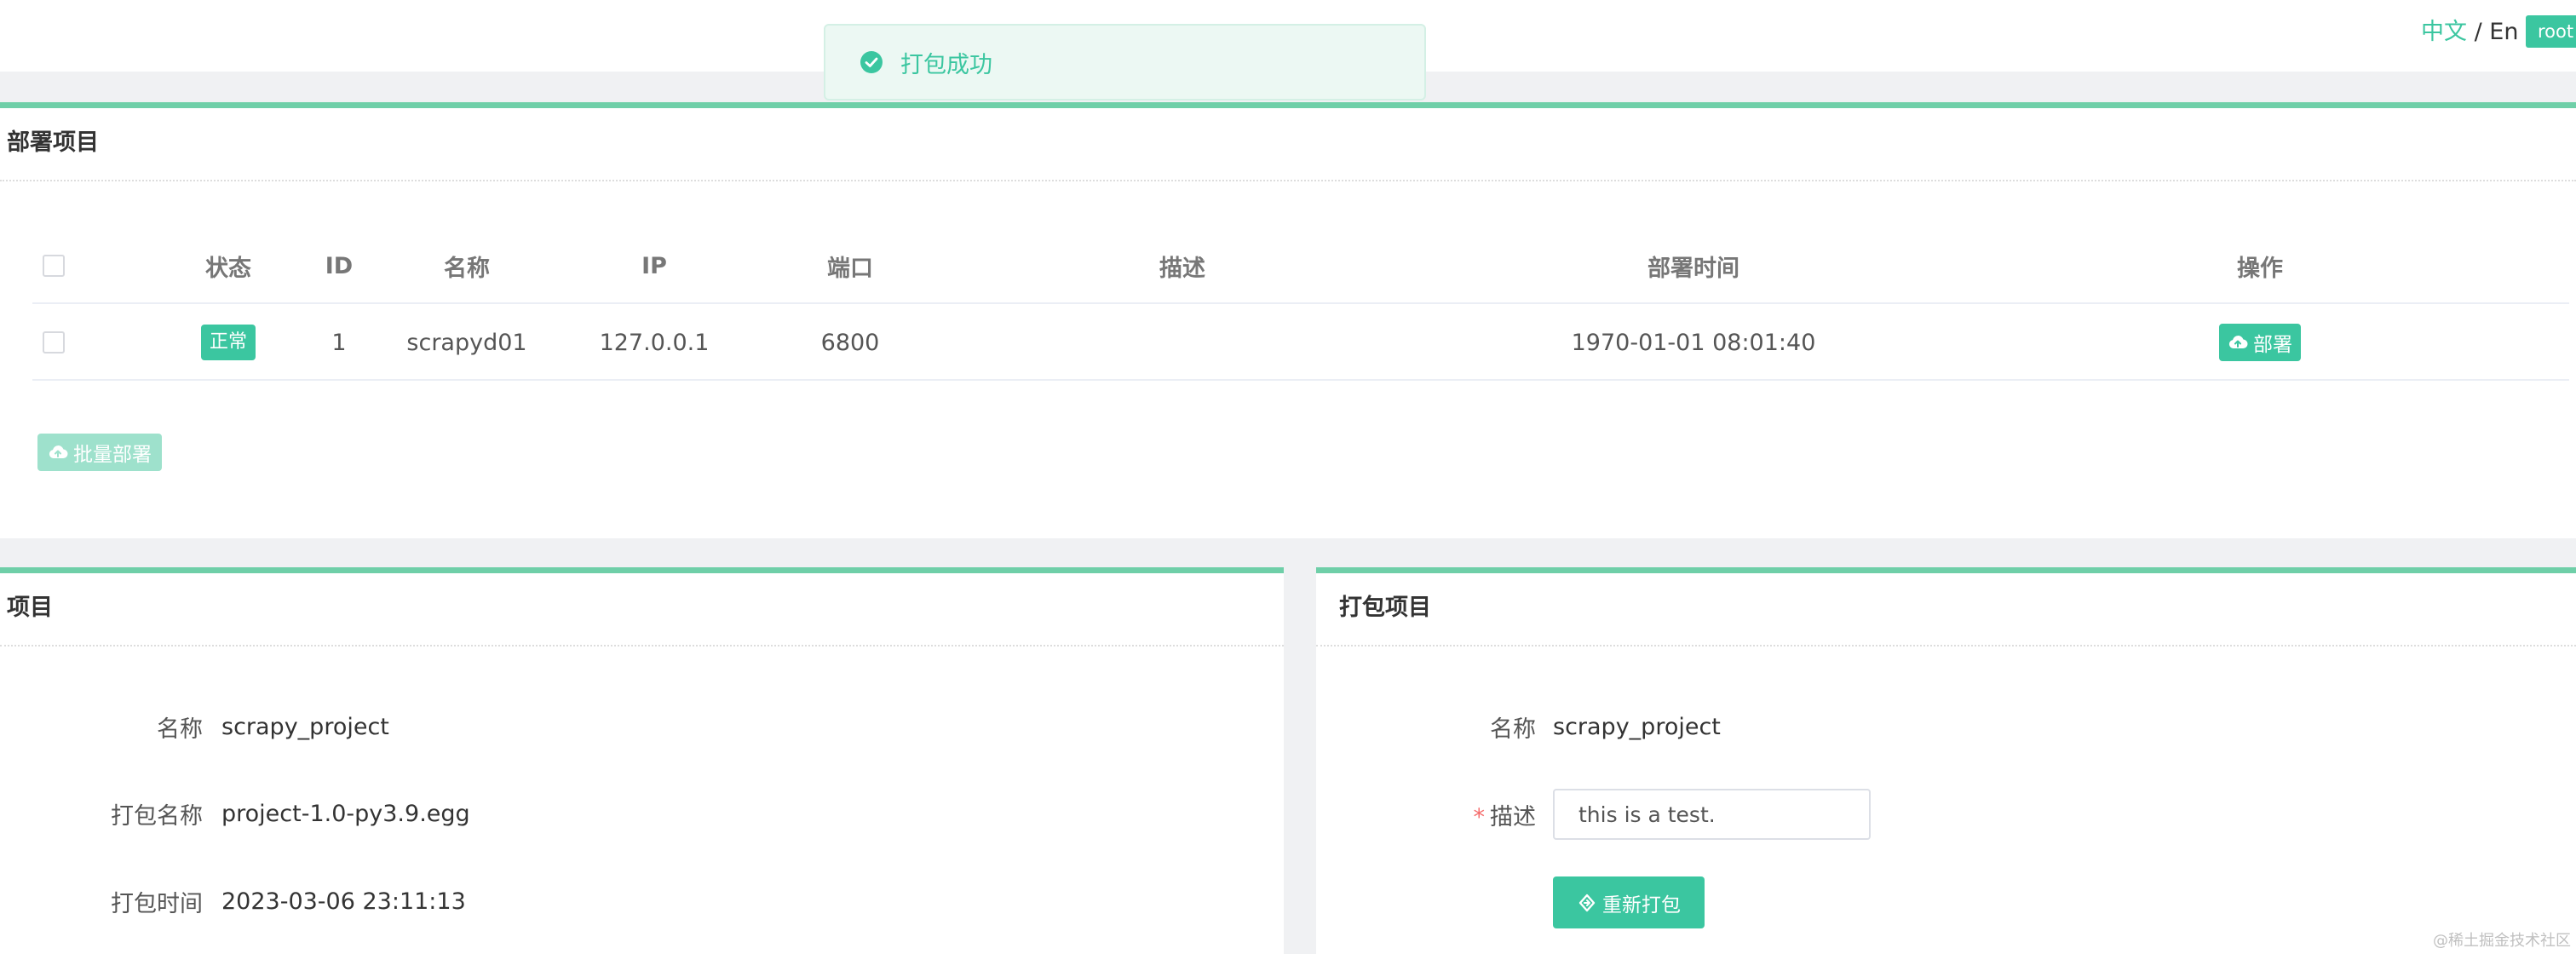 This screenshot has width=2576, height=954. What do you see at coordinates (2444, 32) in the screenshot?
I see `lang-zh-link: 中文` at bounding box center [2444, 32].